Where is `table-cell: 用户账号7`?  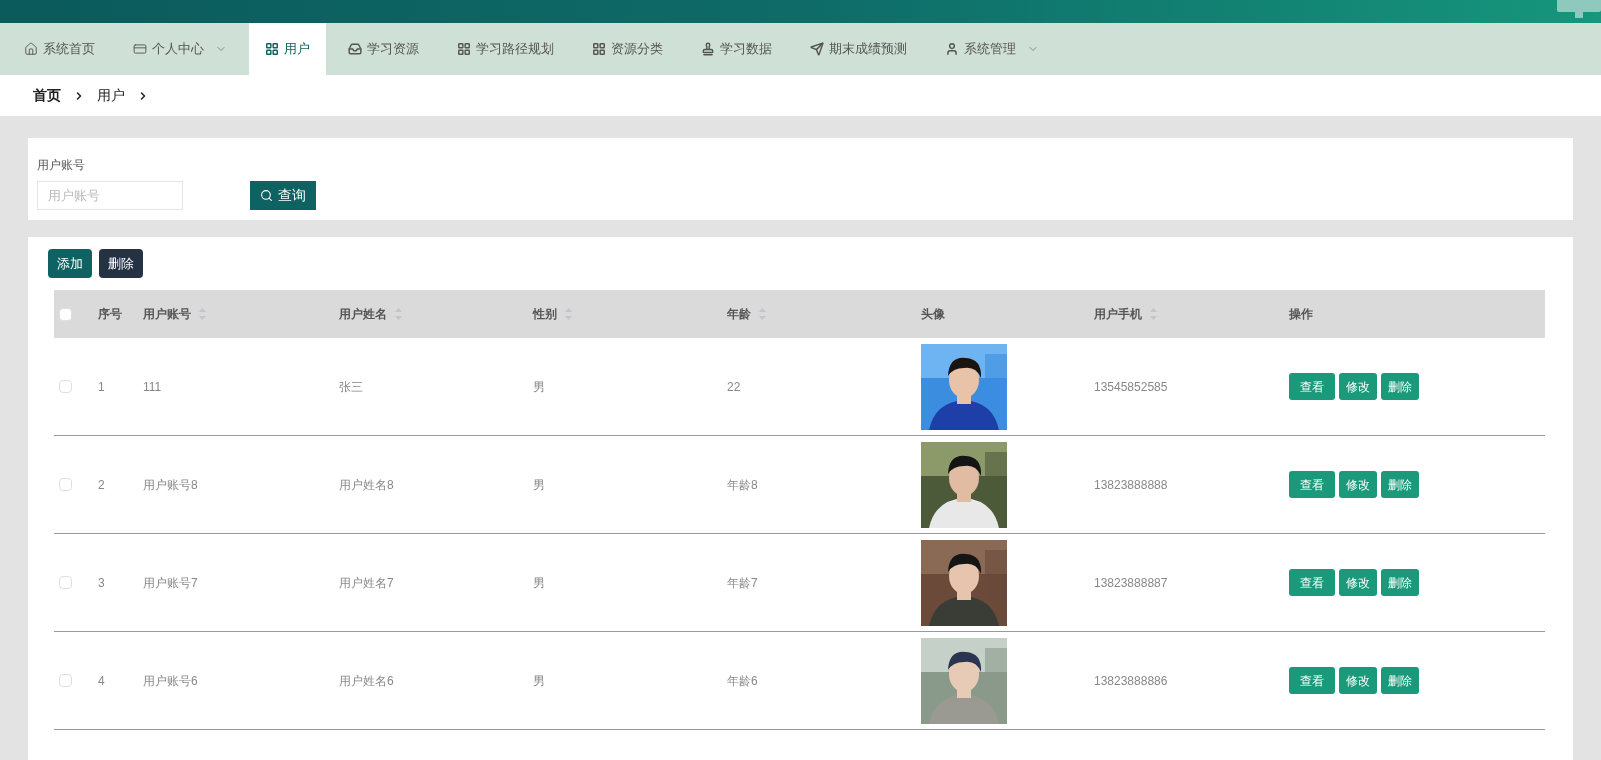
table-cell: 用户账号7 is located at coordinates (170, 582).